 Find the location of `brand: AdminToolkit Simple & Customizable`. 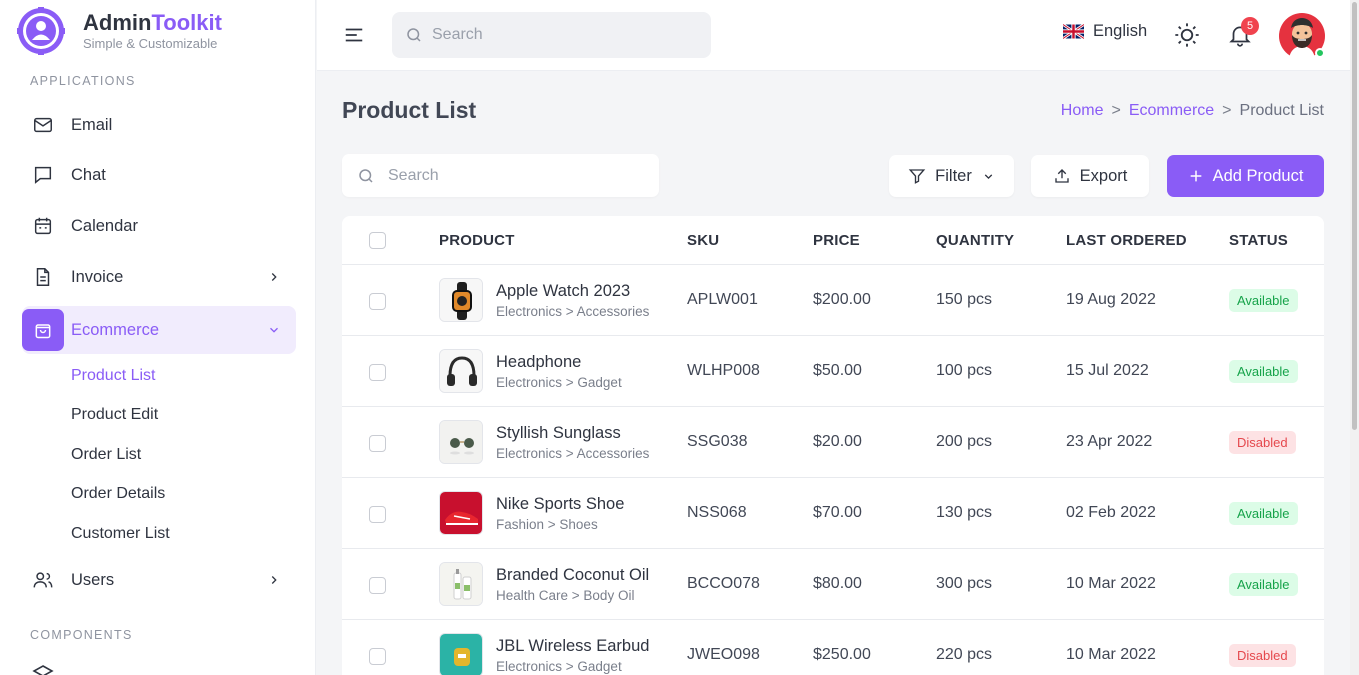

brand: AdminToolkit Simple & Customizable is located at coordinates (119, 31).